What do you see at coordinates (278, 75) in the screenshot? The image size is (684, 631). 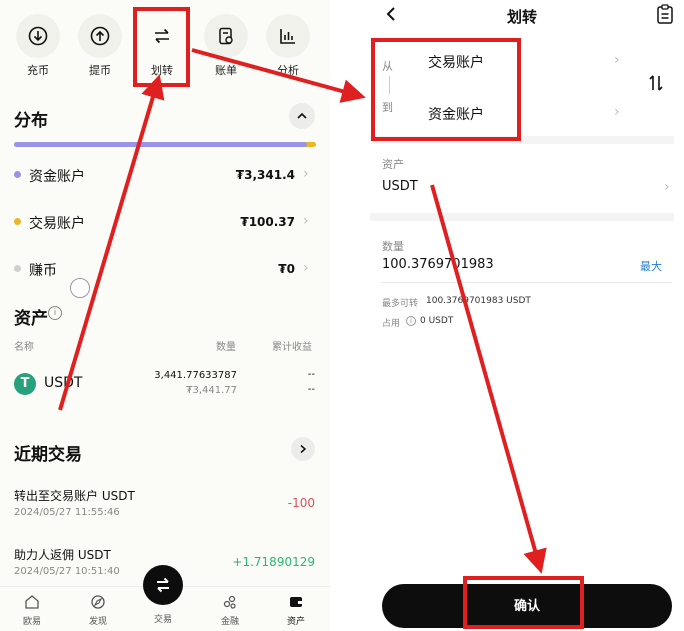 I see `arrow-to-transfer-page` at bounding box center [278, 75].